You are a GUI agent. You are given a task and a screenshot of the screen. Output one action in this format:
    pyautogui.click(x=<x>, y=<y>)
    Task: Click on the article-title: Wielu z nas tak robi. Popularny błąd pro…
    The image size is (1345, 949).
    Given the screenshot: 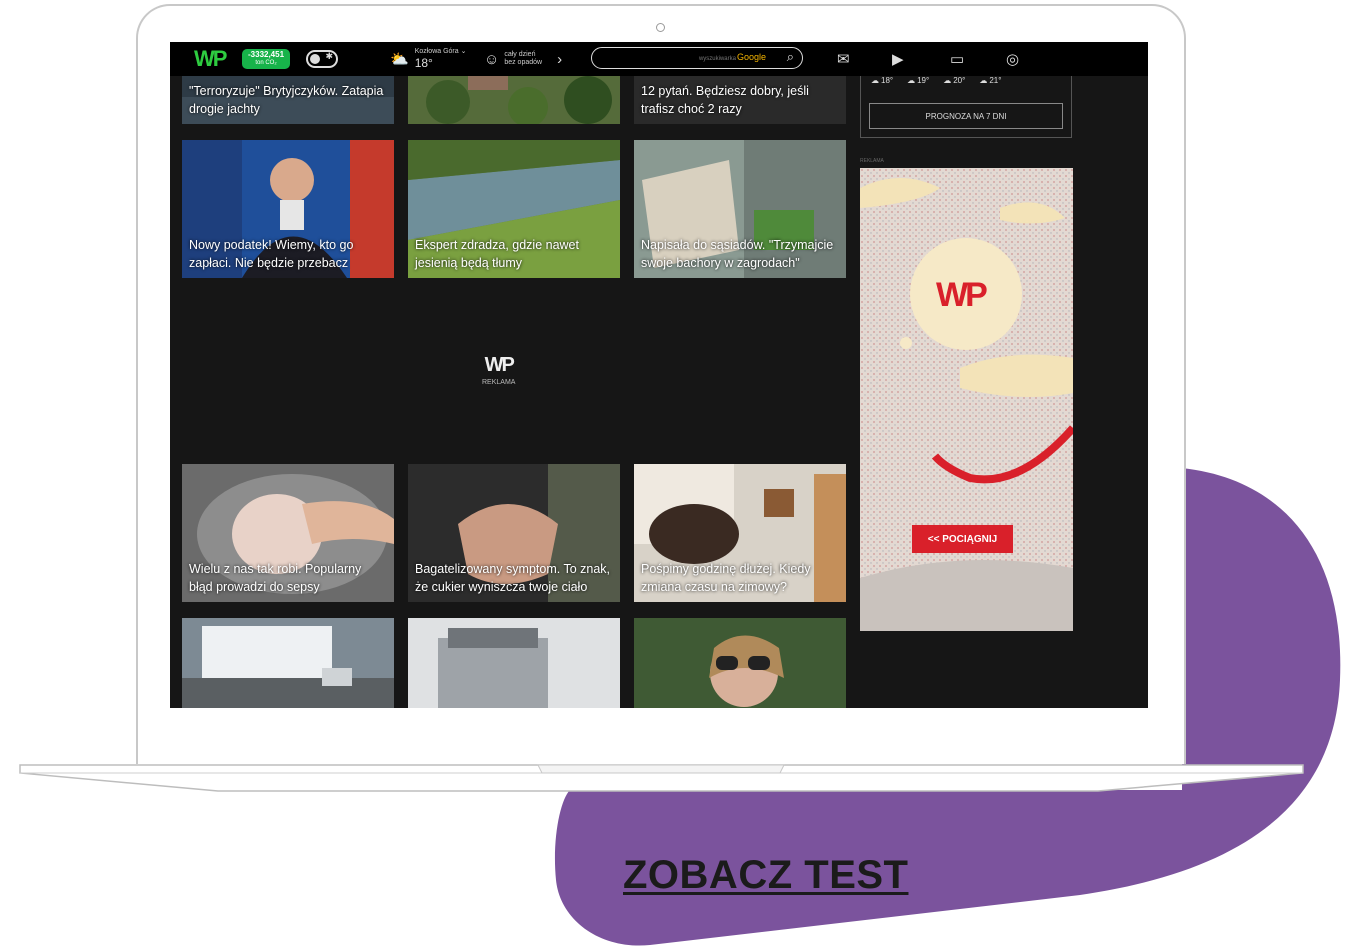 What is the action you would take?
    pyautogui.click(x=275, y=578)
    